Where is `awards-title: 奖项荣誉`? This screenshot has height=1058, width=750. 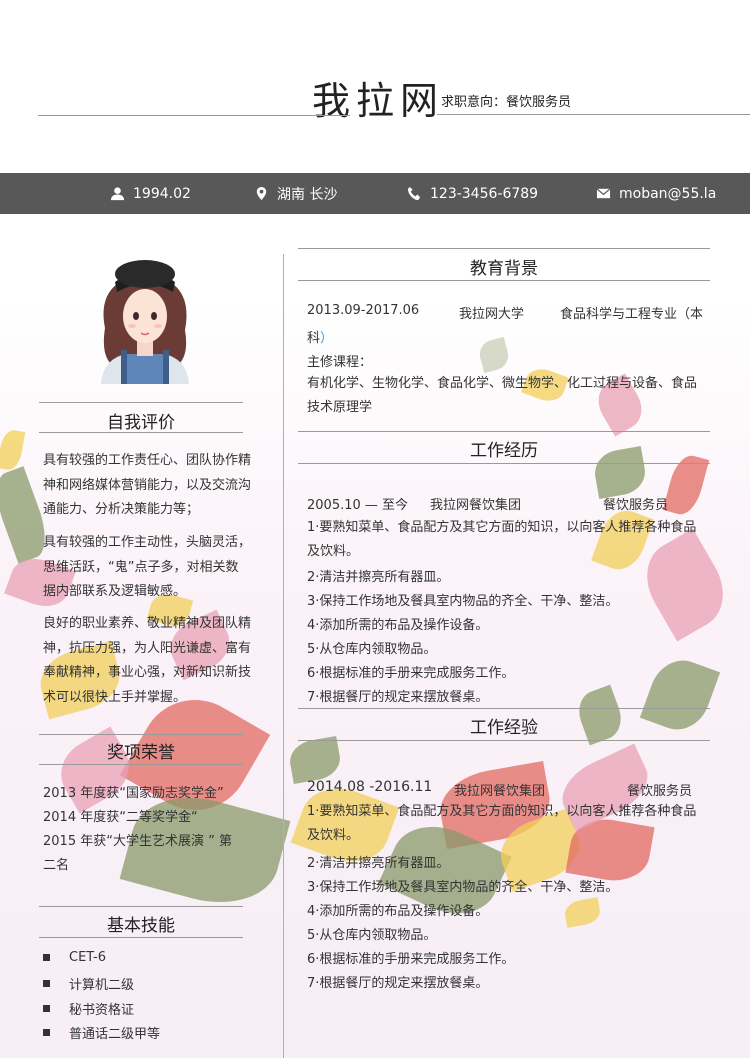 awards-title: 奖项荣誉 is located at coordinates (141, 753).